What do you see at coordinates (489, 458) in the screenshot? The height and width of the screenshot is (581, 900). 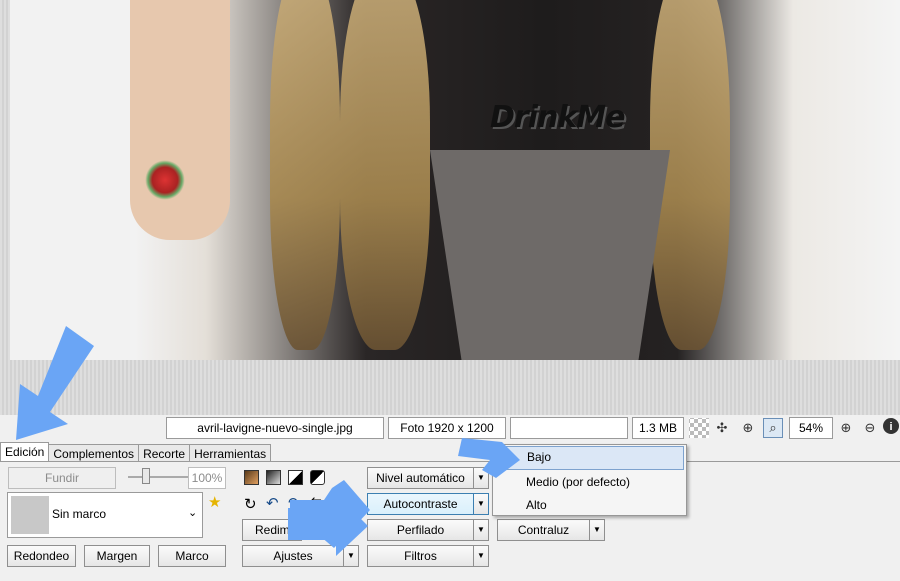 I see `arrow-to-bajo` at bounding box center [489, 458].